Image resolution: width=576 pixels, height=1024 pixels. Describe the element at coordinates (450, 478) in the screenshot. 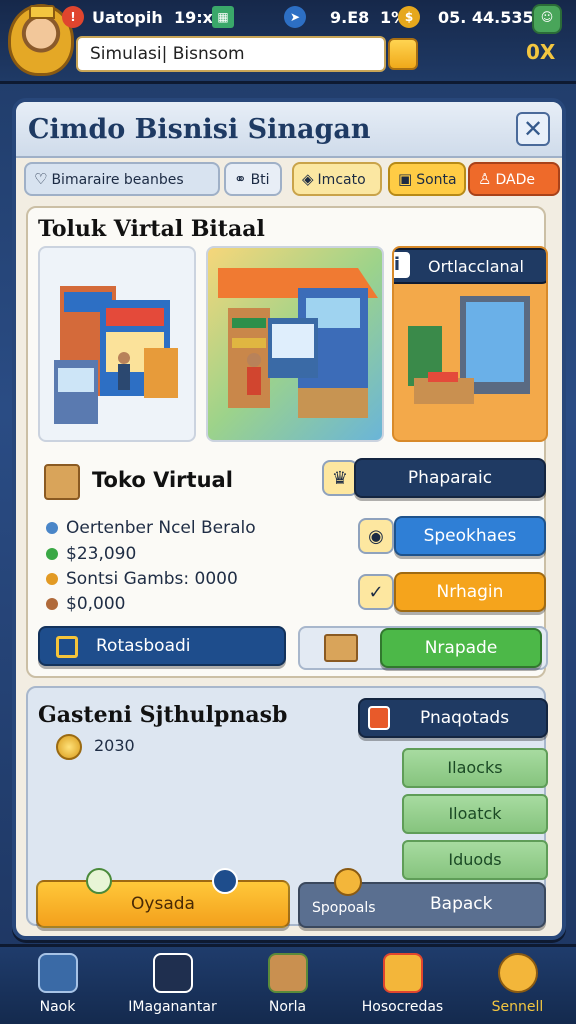

I see `phaparaic-button: Phaparaic` at that location.